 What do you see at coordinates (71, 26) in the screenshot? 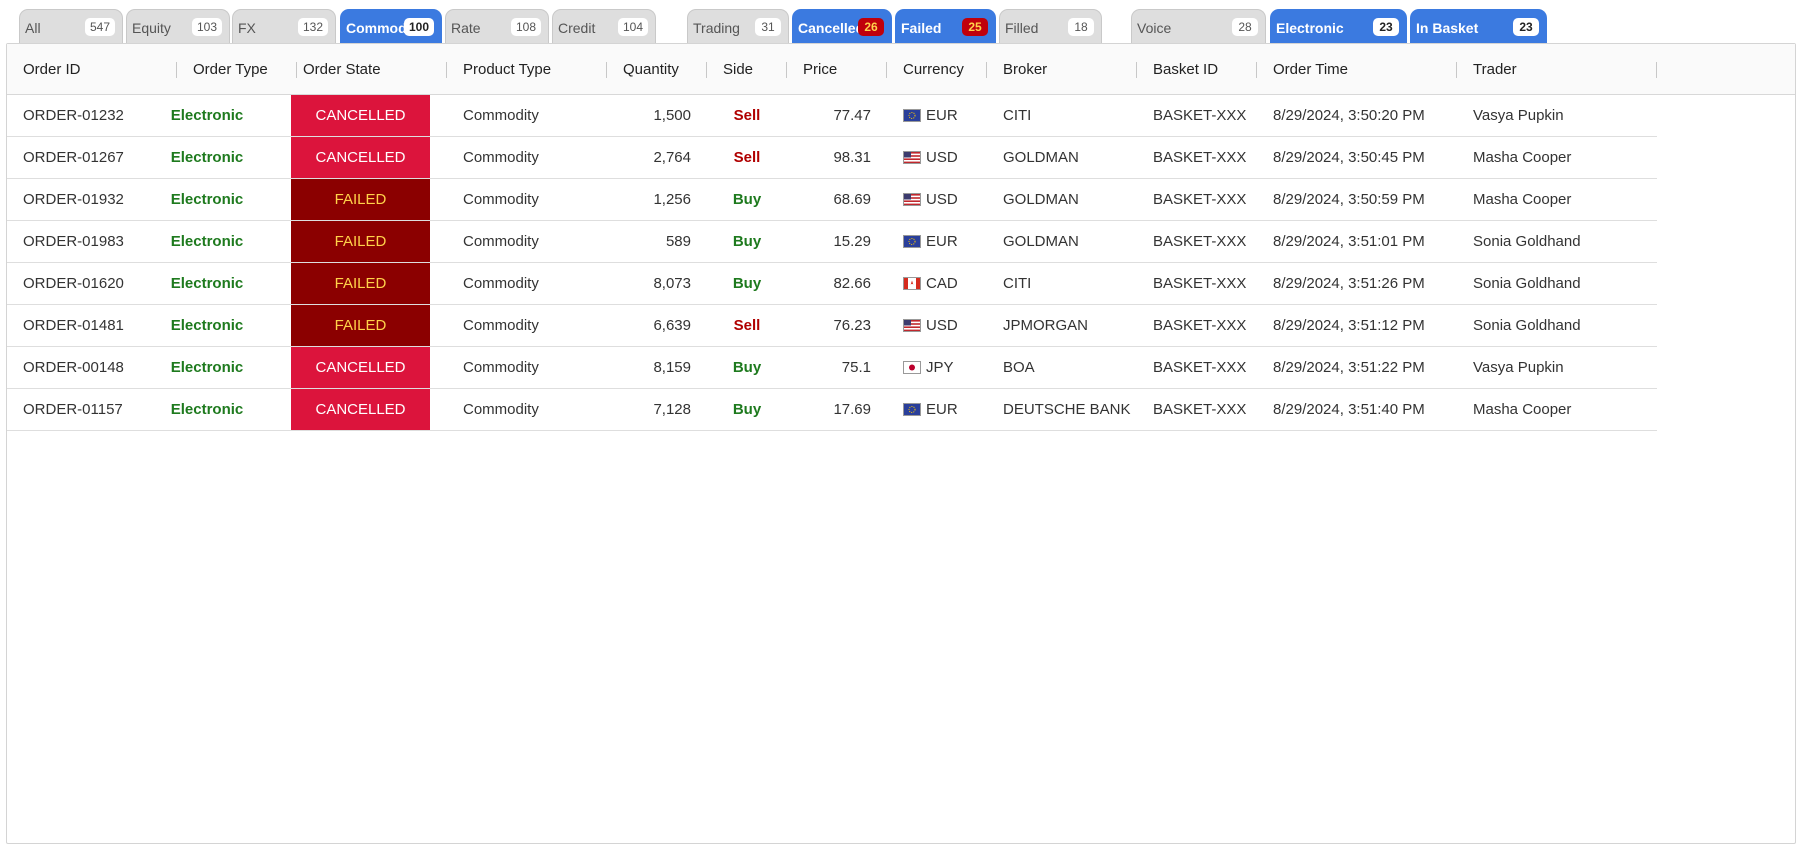
I see `tab-all: All 547` at bounding box center [71, 26].